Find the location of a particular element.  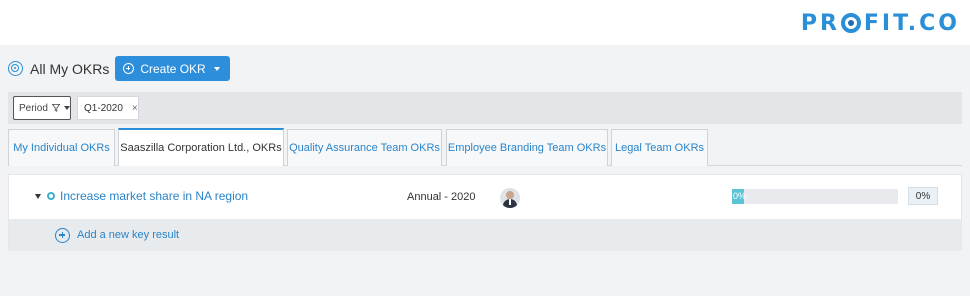

target-icon is located at coordinates (15, 68).